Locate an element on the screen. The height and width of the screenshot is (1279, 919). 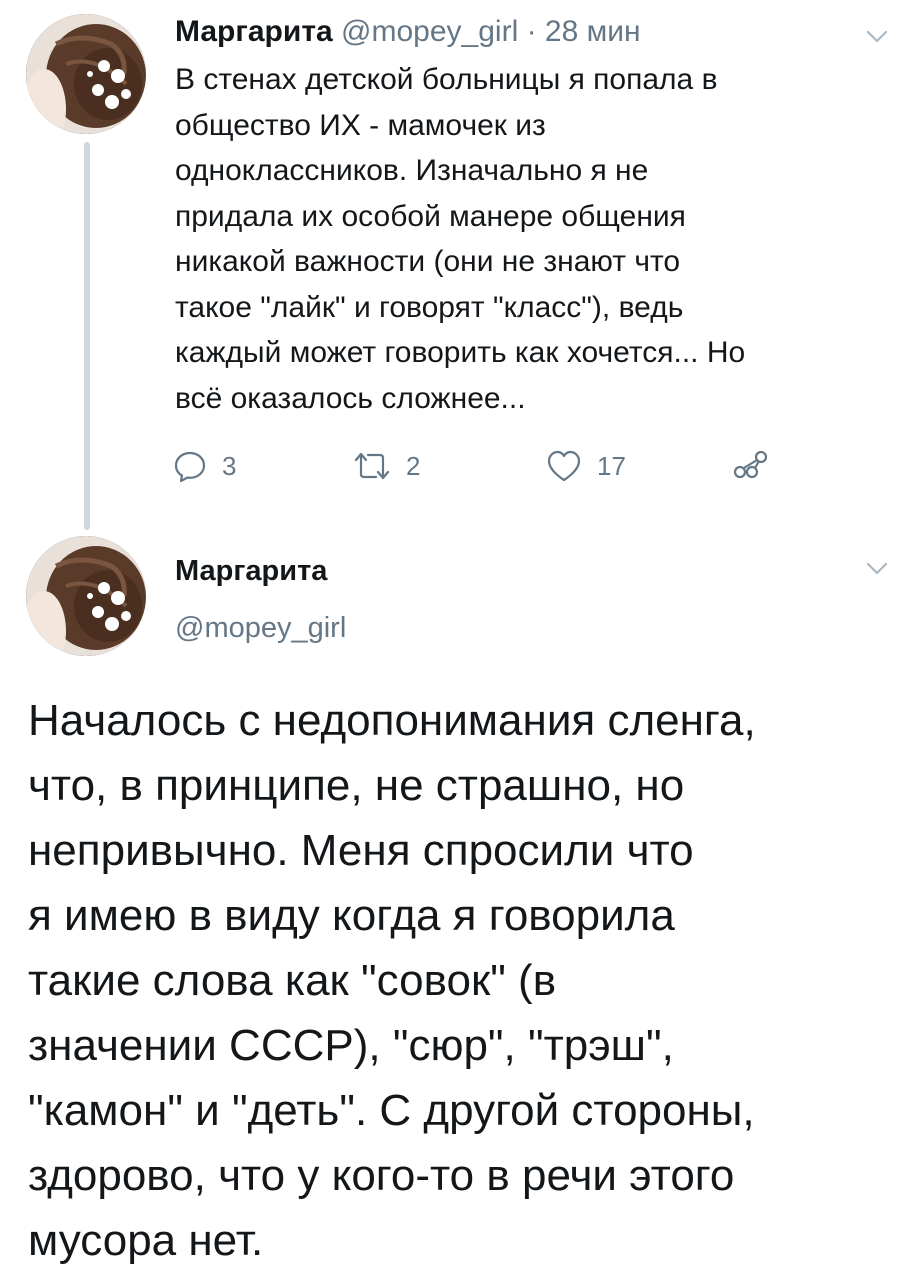
tweet-text-line: никакой важности (они не знают что is located at coordinates (428, 261).